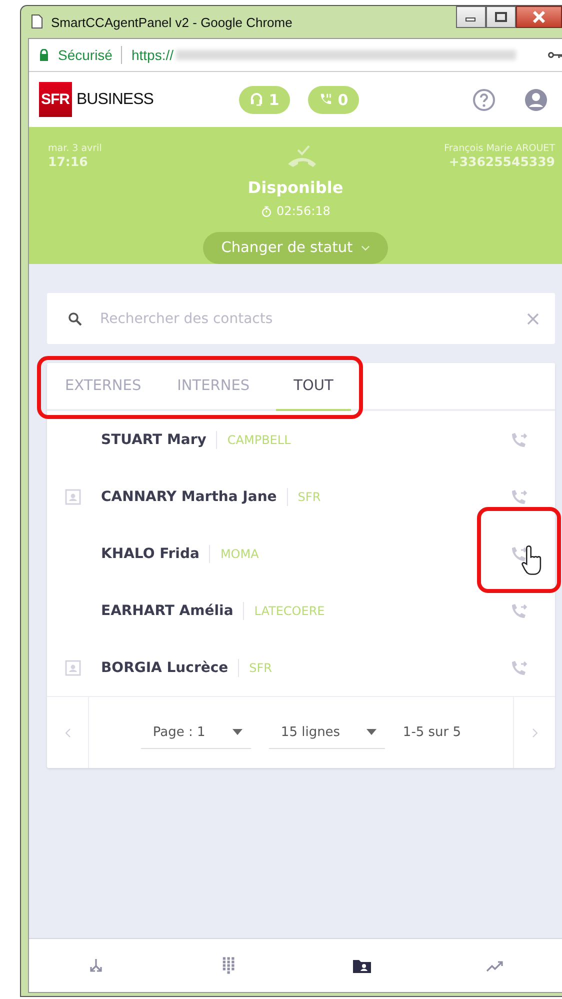  Describe the element at coordinates (326, 732) in the screenshot. I see `lines-select: 15 lignes` at that location.